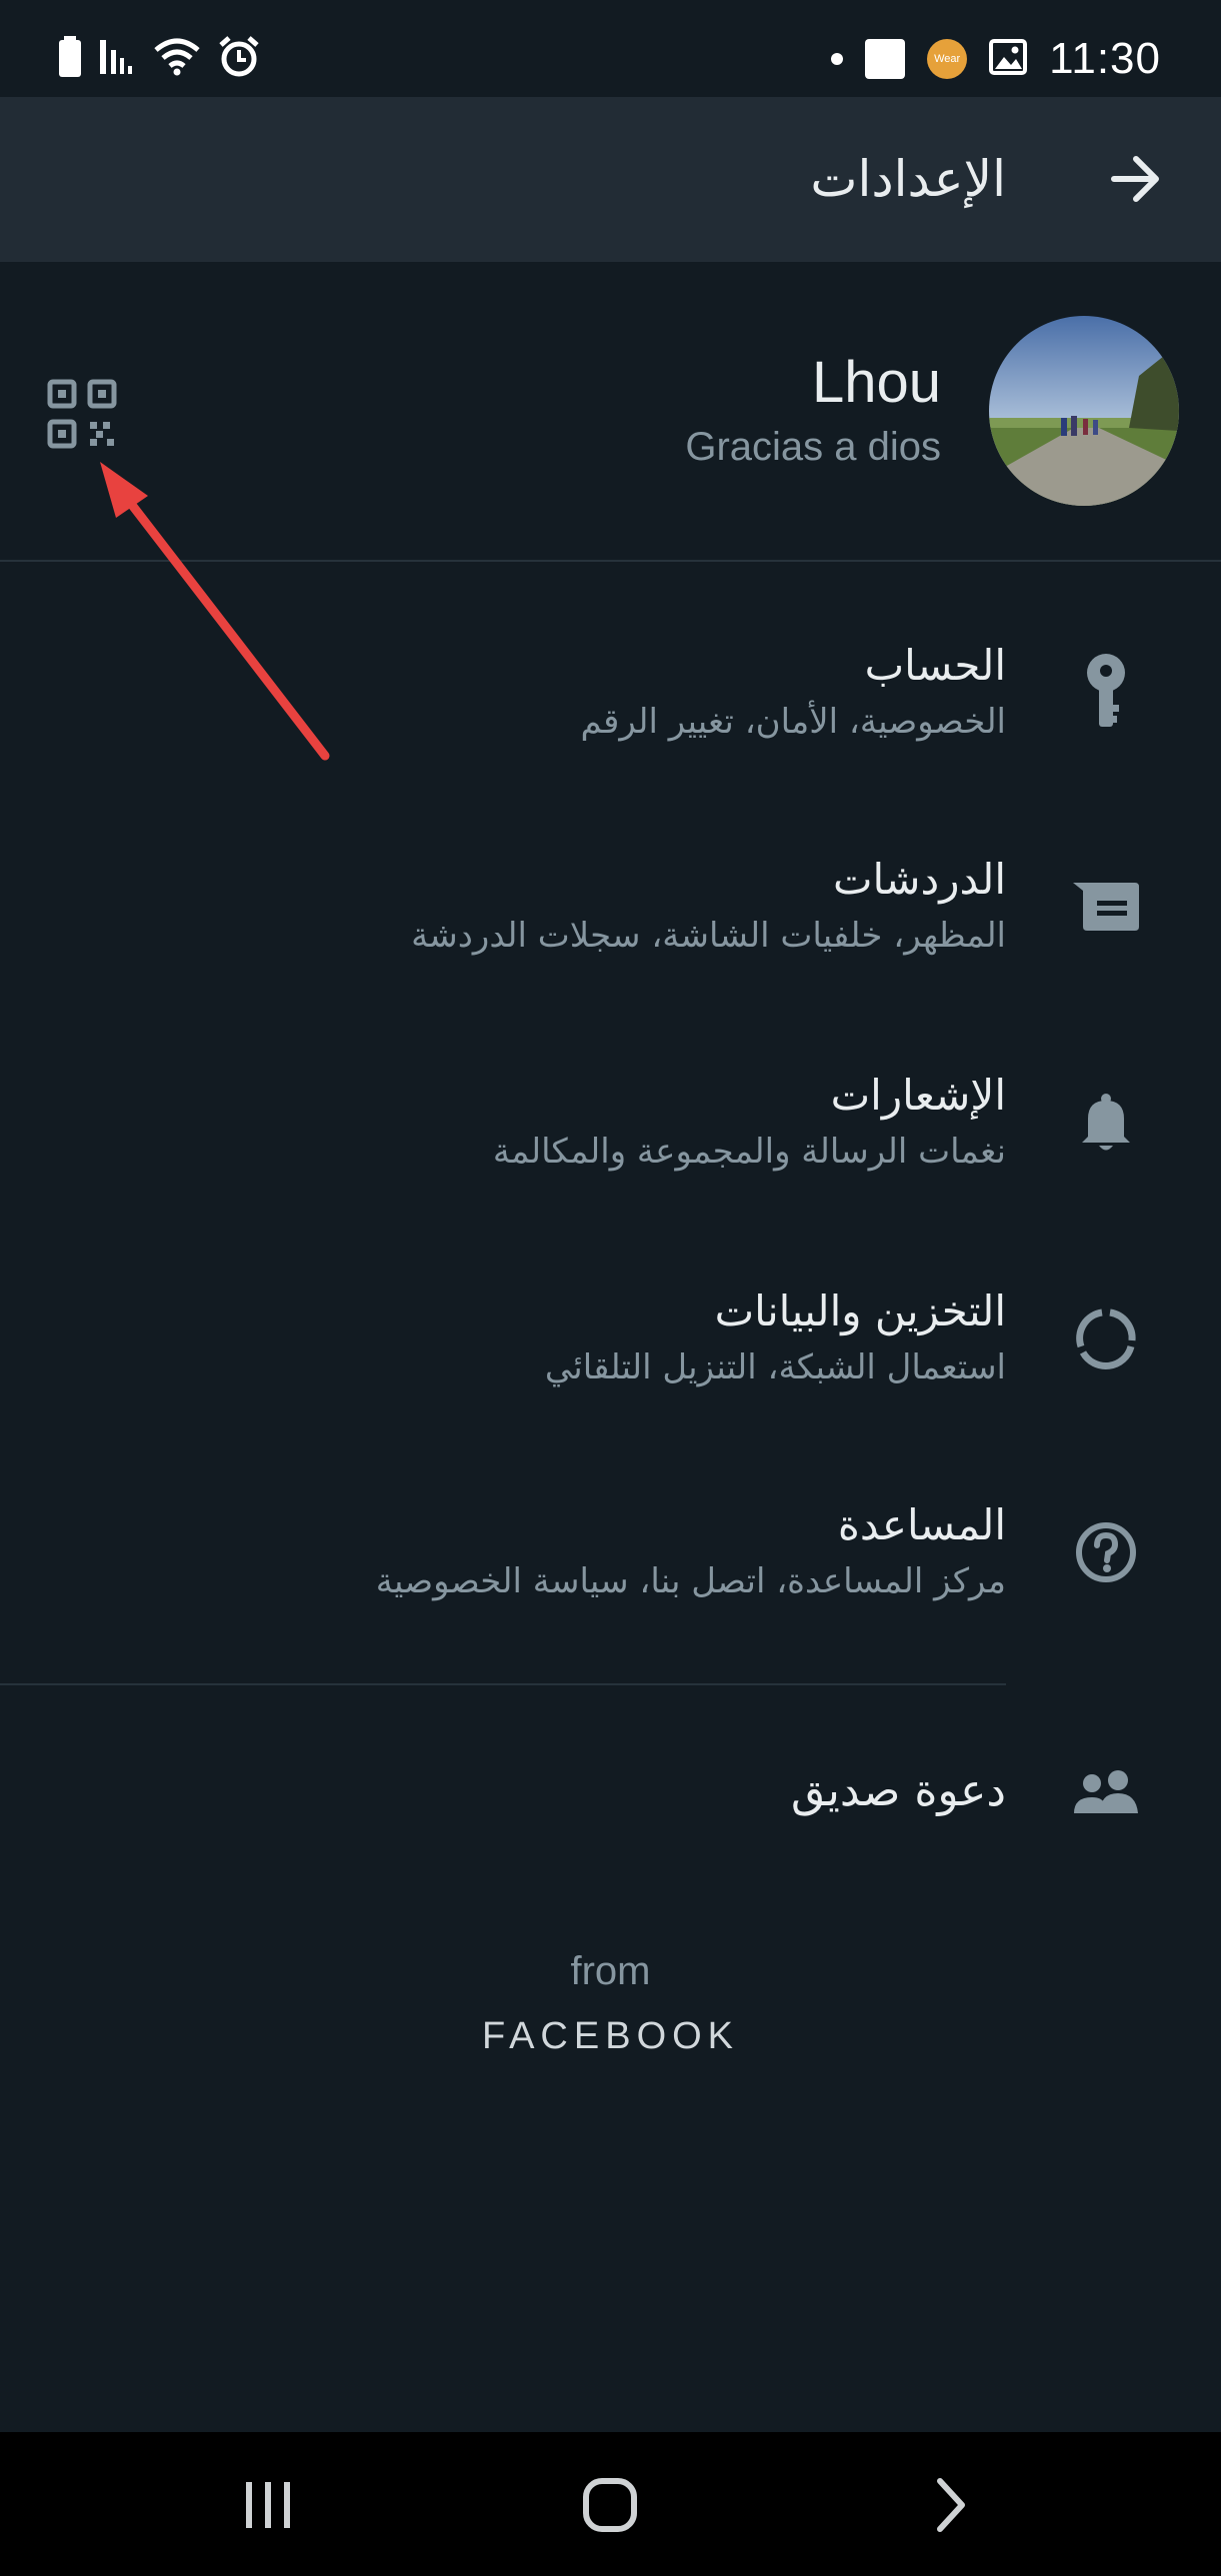 This screenshot has height=2576, width=1221. I want to click on clock: 11:30, so click(1105, 59).